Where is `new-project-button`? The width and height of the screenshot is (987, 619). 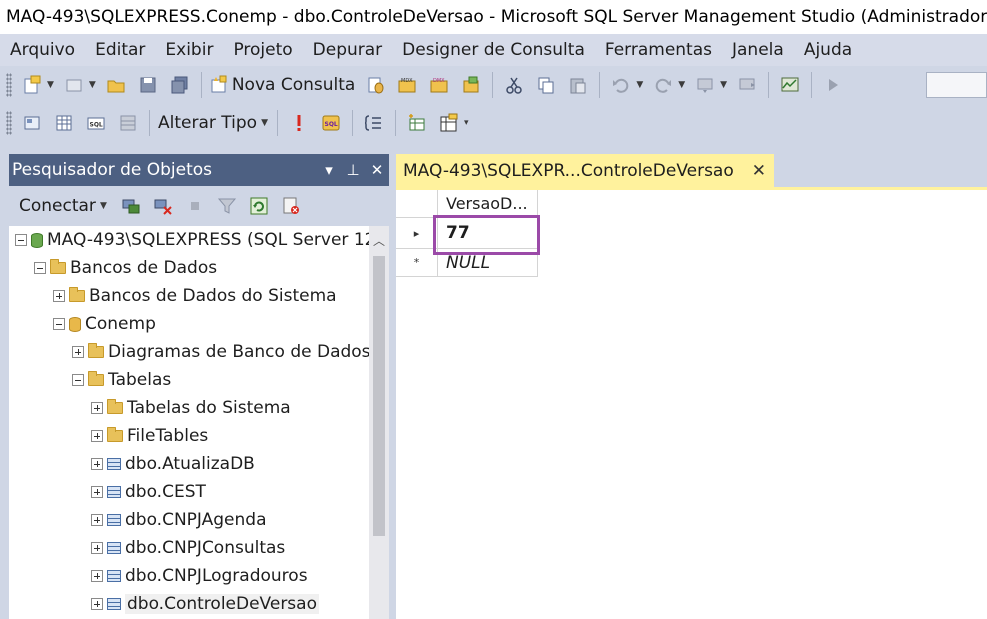 new-project-button is located at coordinates (32, 85).